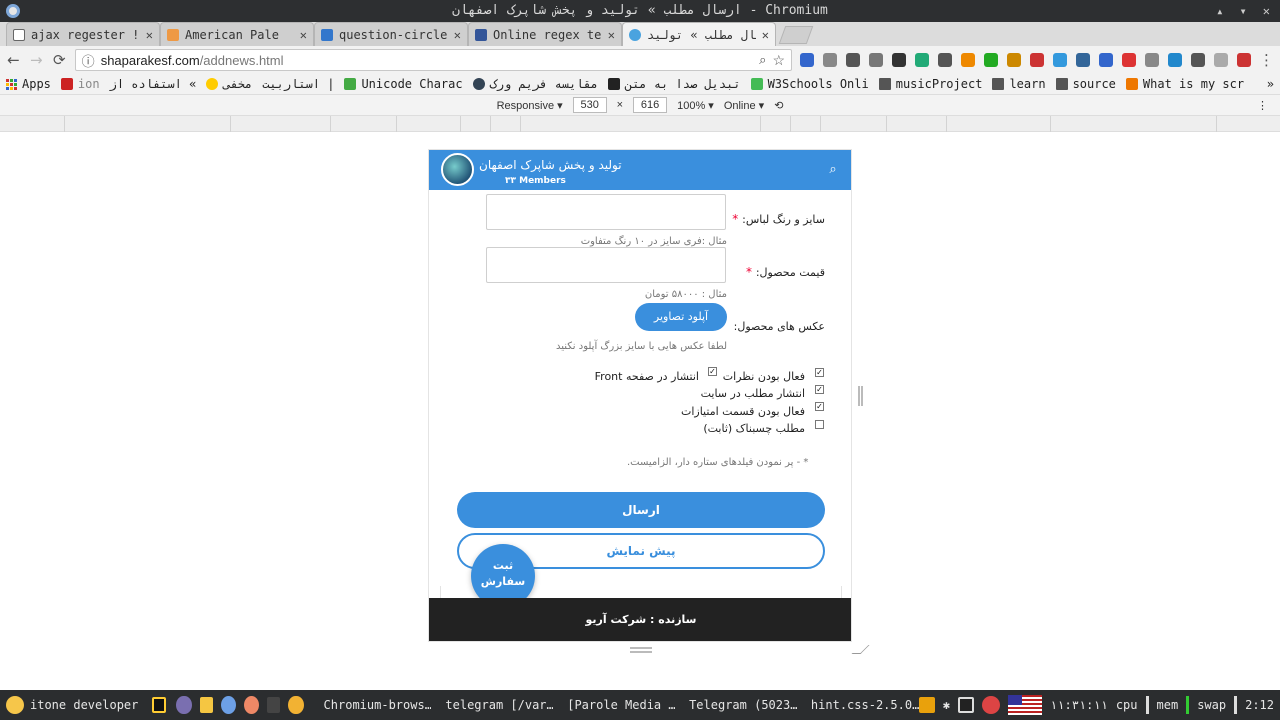 The width and height of the screenshot is (1280, 720). Describe the element at coordinates (796, 35) in the screenshot. I see `new-tab-button` at that location.